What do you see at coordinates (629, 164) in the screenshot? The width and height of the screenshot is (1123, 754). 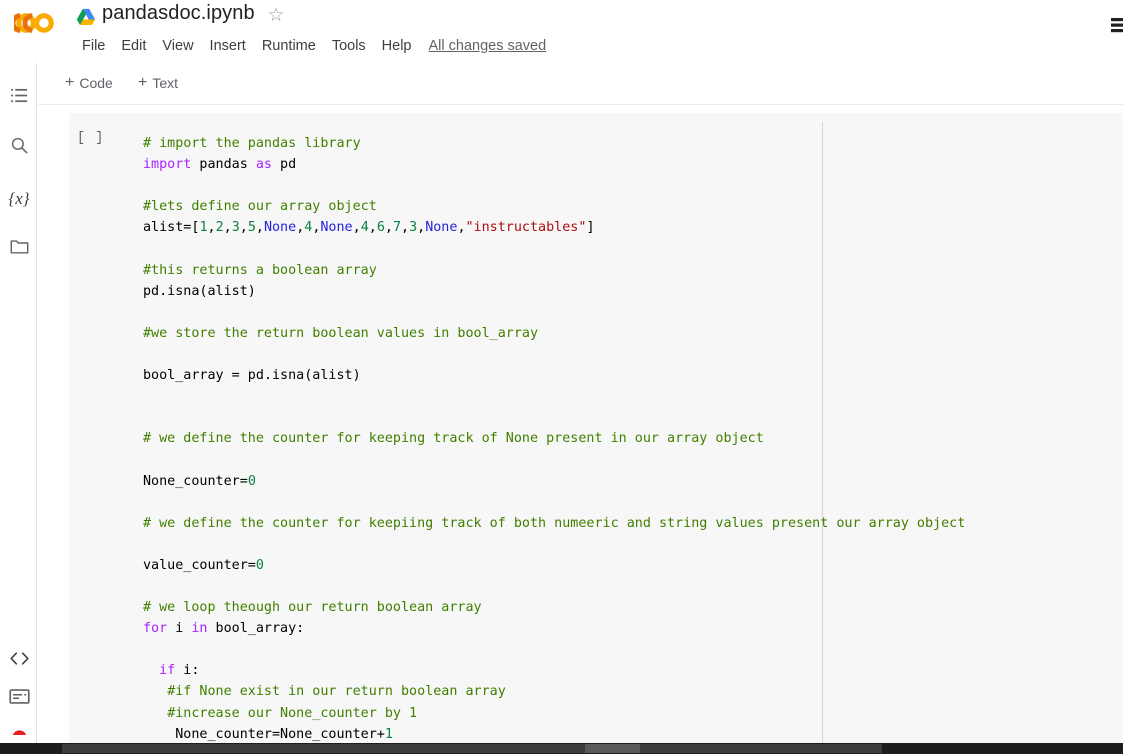 I see `code-line: import pandas as pd` at bounding box center [629, 164].